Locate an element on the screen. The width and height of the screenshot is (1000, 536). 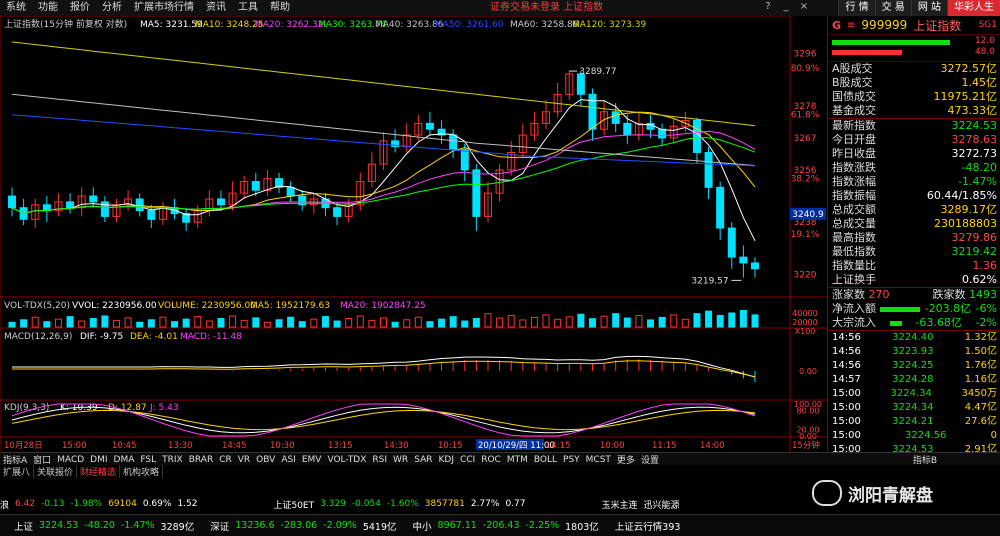
indicator-tab-18: CCI is located at coordinates (467, 460).